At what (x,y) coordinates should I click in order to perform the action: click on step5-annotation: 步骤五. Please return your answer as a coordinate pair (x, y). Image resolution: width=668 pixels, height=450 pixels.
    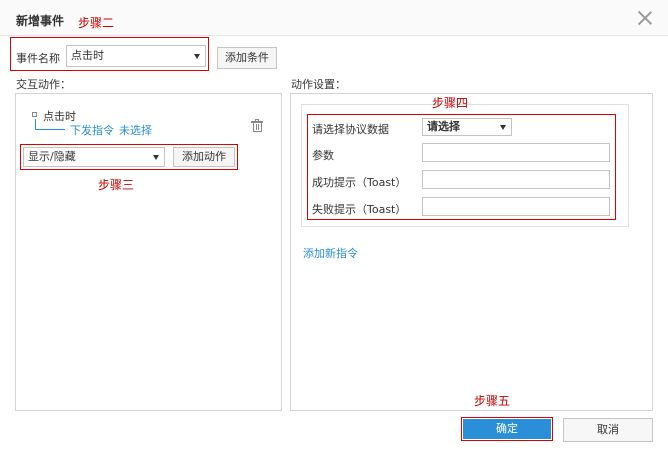
    Looking at the image, I should click on (492, 401).